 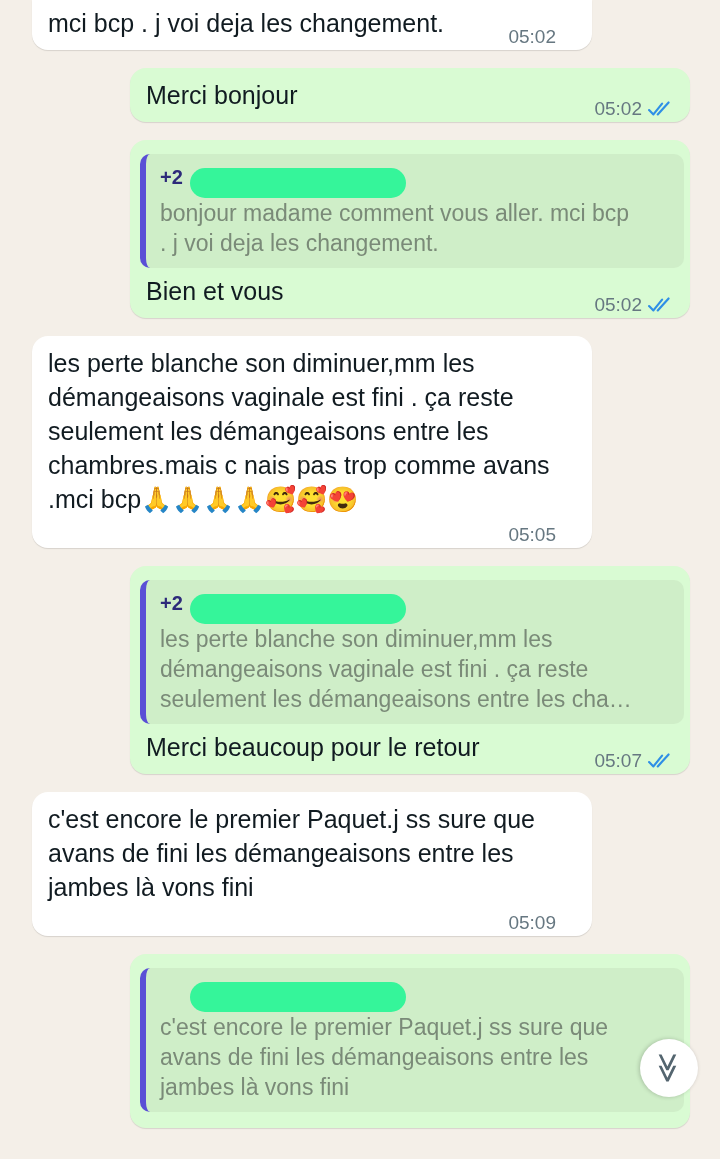 I want to click on message-text: Bien et vous, so click(x=215, y=291).